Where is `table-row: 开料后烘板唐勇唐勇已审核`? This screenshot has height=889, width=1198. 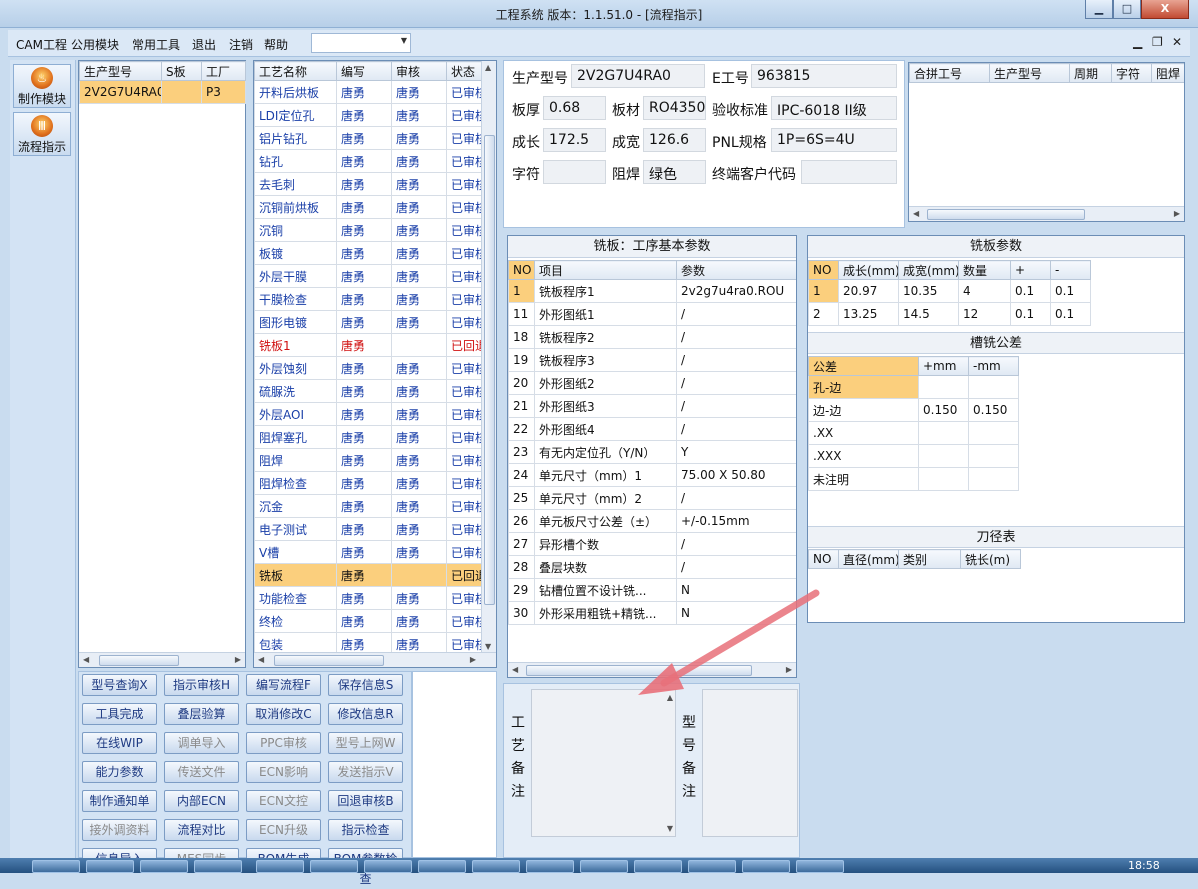 table-row: 开料后烘板唐勇唐勇已审核 is located at coordinates (368, 92).